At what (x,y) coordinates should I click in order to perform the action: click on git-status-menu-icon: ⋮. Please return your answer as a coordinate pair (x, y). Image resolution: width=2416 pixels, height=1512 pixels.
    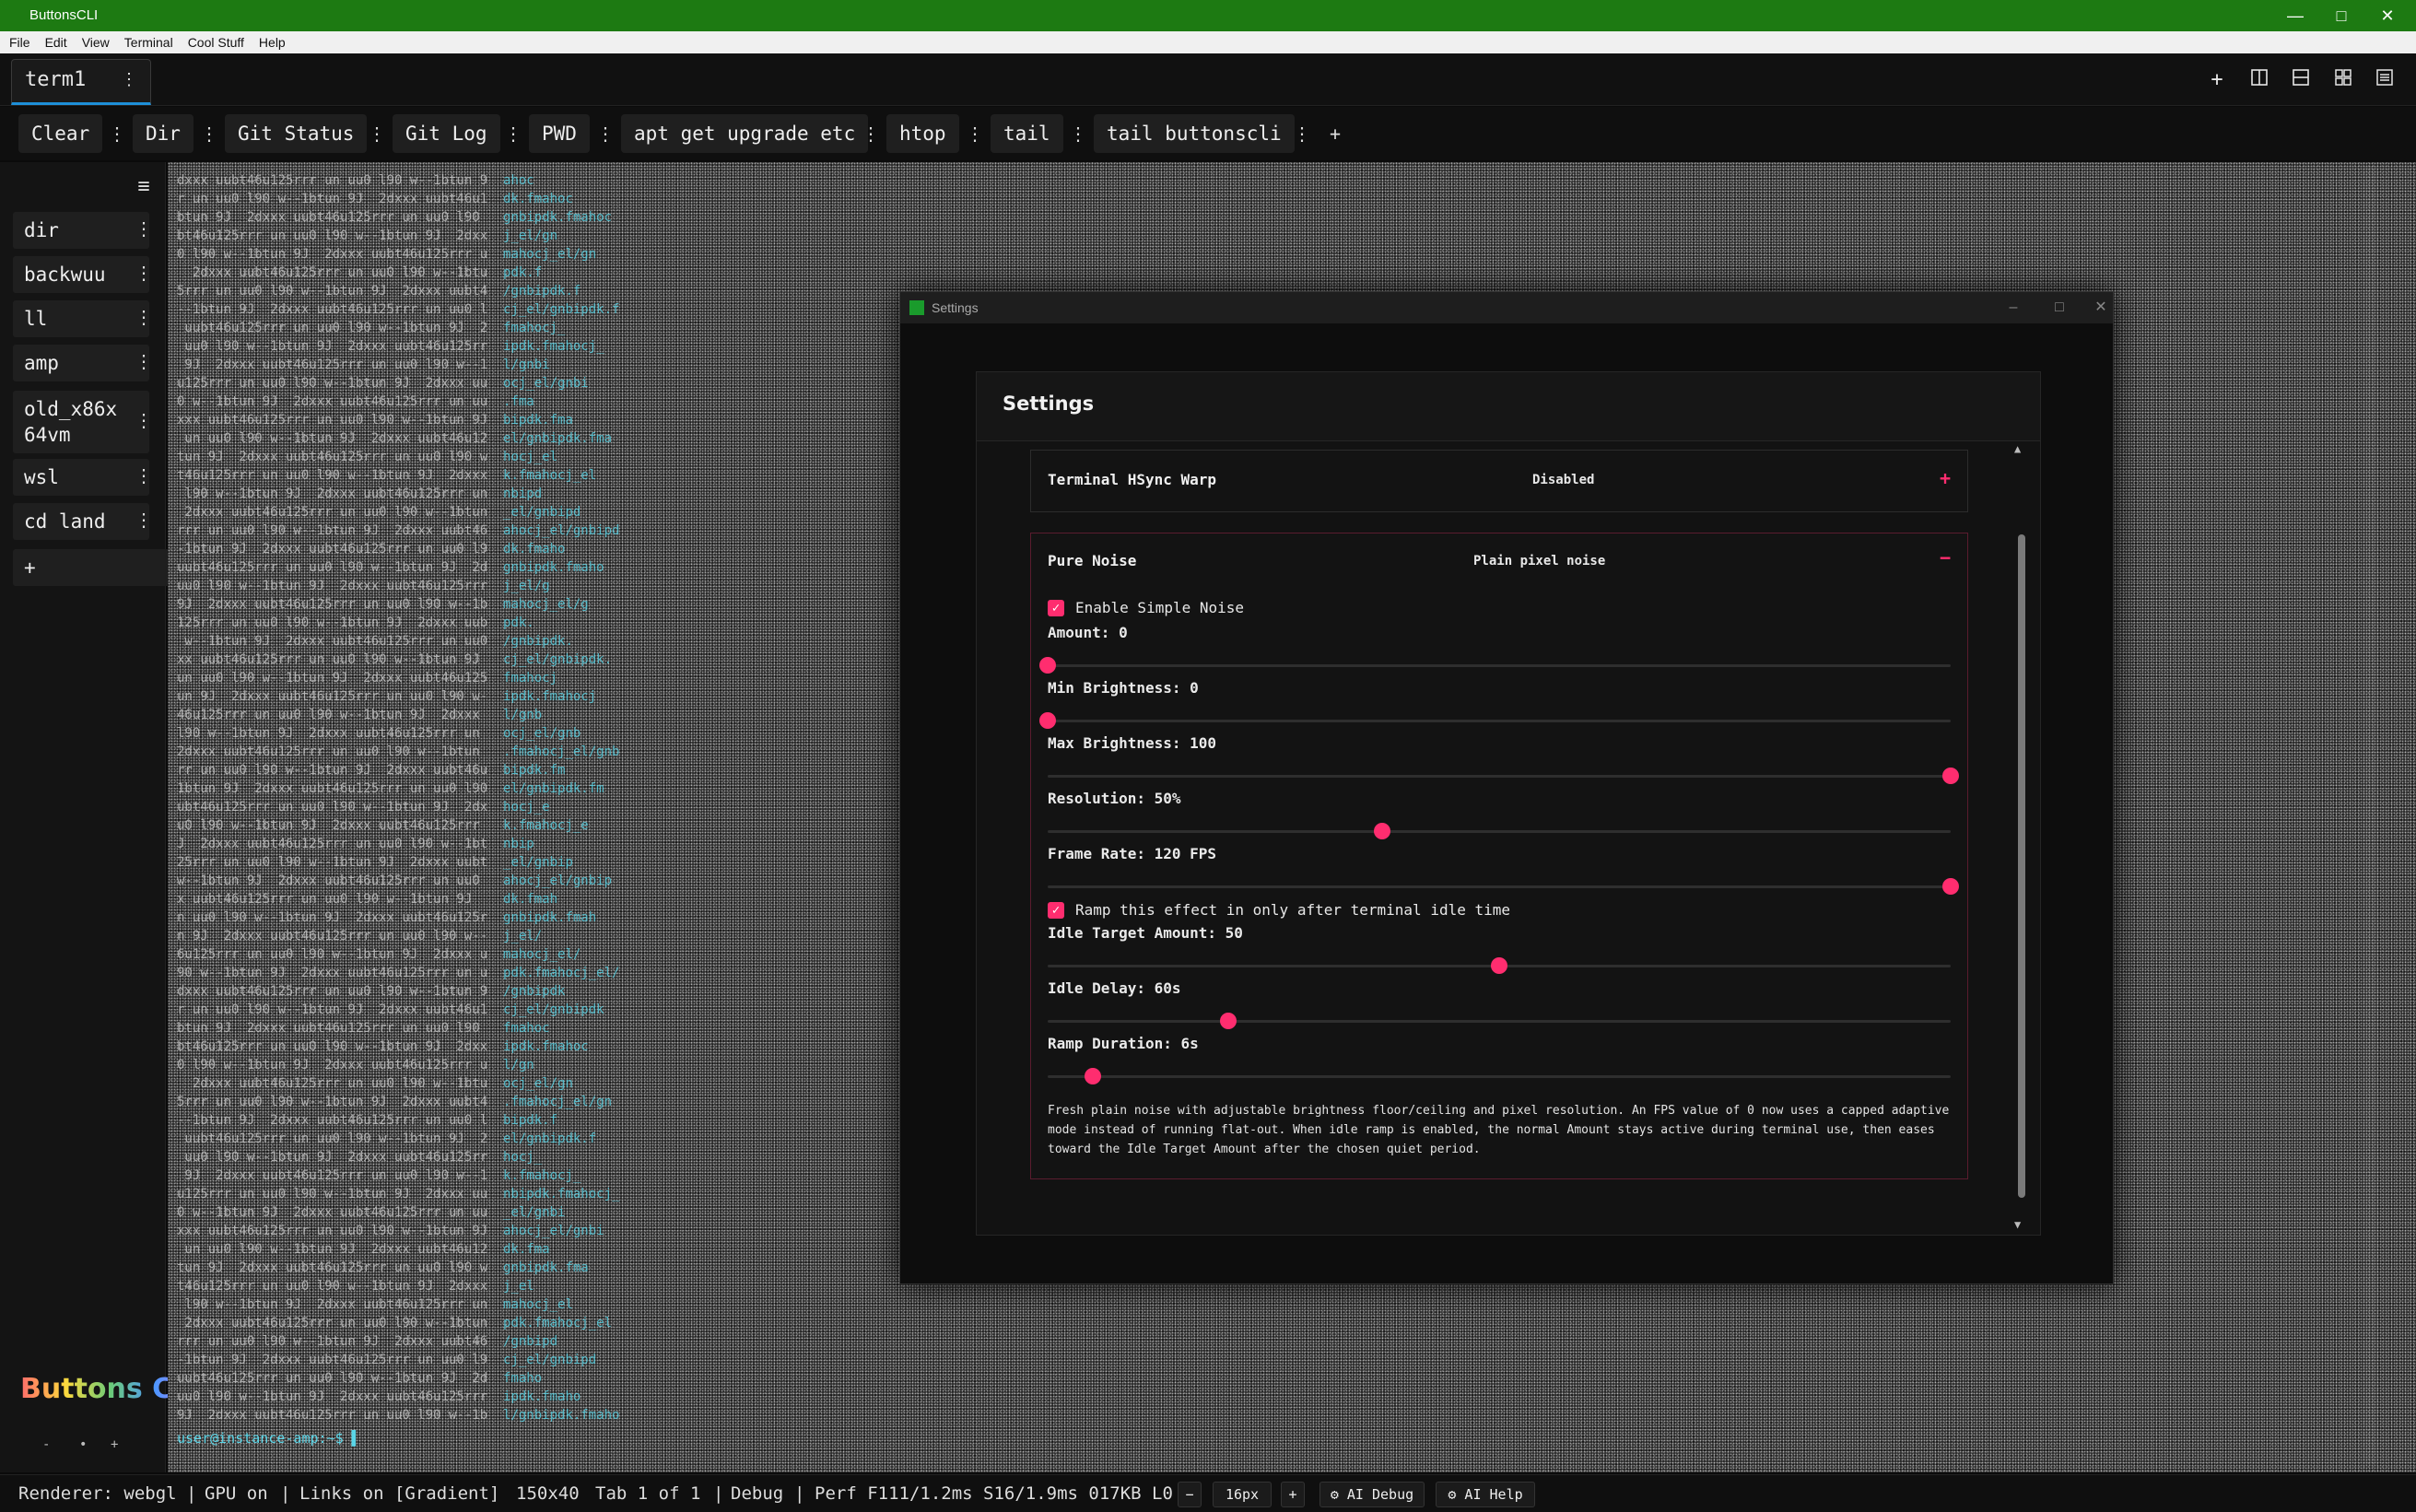
    Looking at the image, I should click on (377, 133).